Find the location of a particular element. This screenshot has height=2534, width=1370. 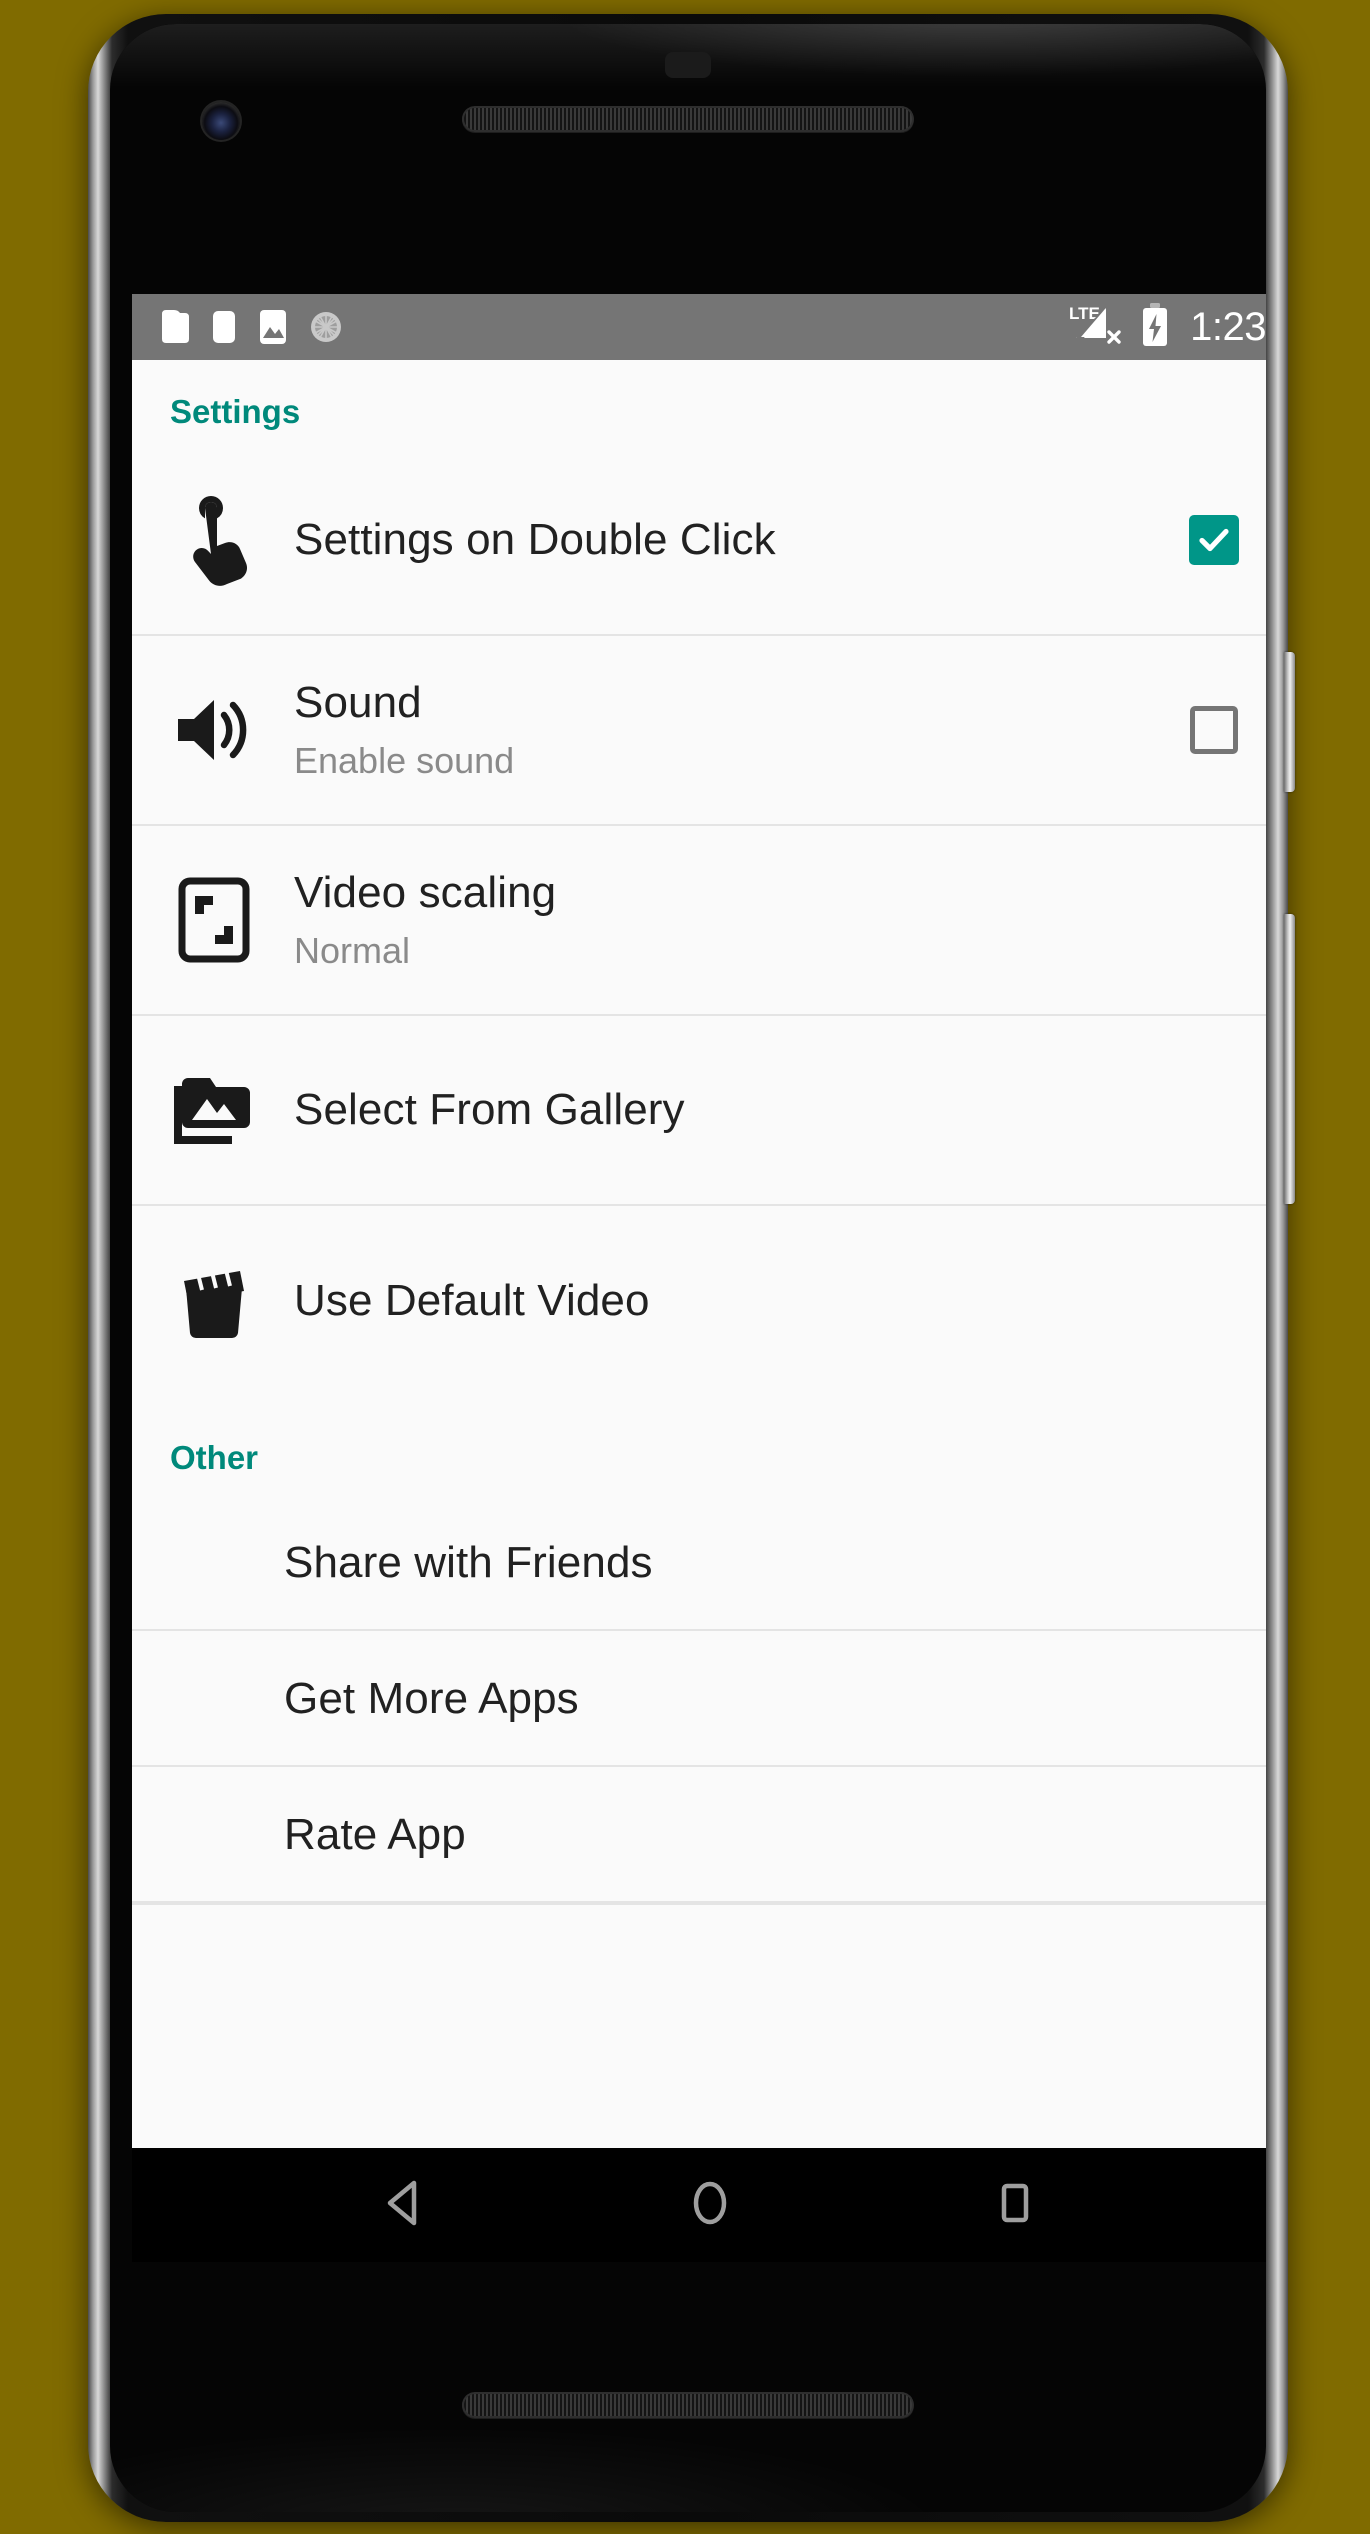

pref-title: Settings on Double Click is located at coordinates (535, 540).